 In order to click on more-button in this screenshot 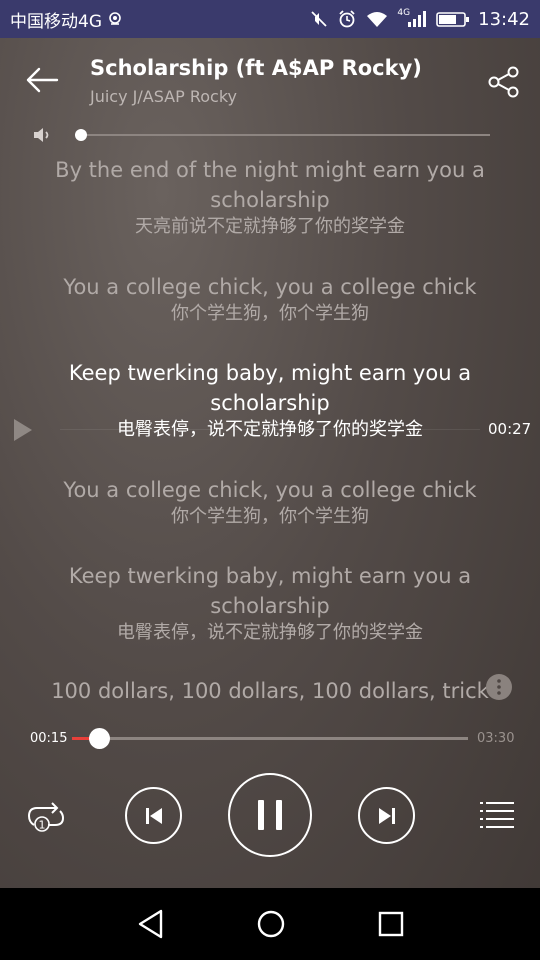, I will do `click(499, 687)`.